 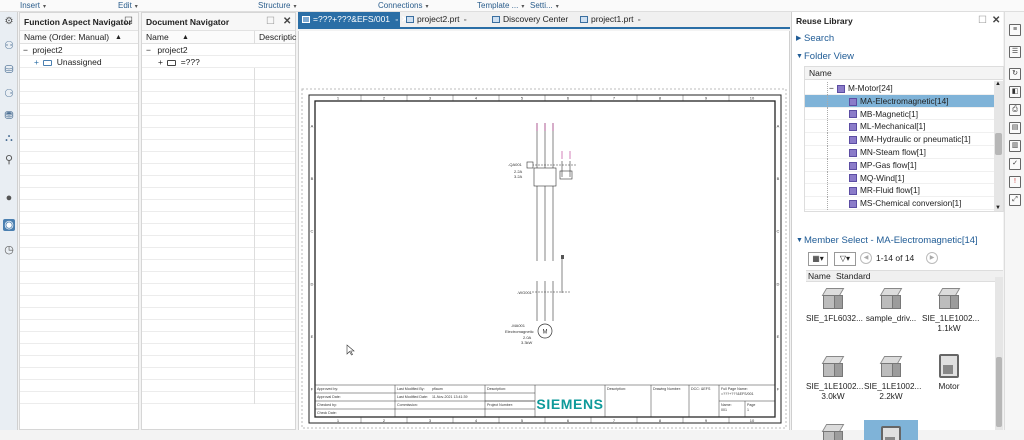 What do you see at coordinates (778, 125) in the screenshot?
I see `ruler-letter: A` at bounding box center [778, 125].